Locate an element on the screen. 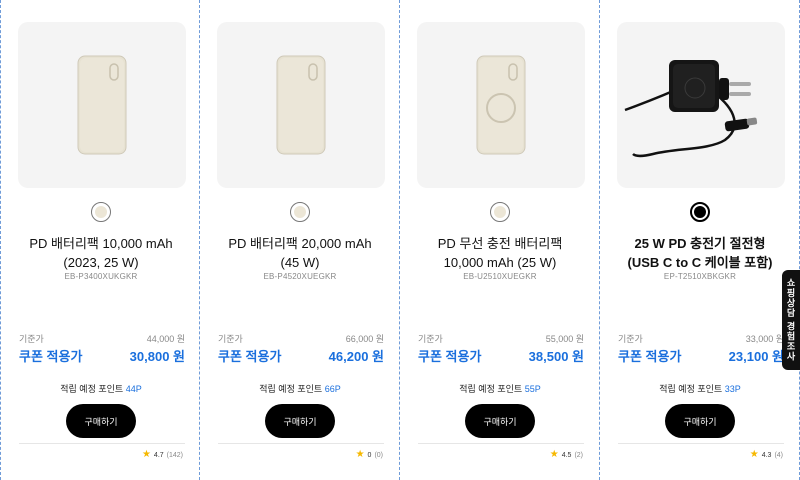 The image size is (800, 480). survey-tab-label: 쇼핑상담 경험조사 is located at coordinates (790, 320).